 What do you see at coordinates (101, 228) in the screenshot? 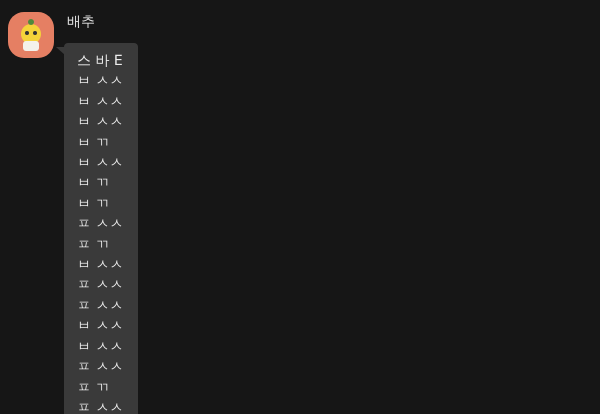
I see `message-bubble: 스 바 E ㅂ ㅅㅅ ㅂ ㅅㅅ ㅂ ㅅㅅ ㅂ ㄲ ㅂ ㅅㅅ ㅂ ㄲ ㅂ ㄲ ㅍ ㅅㅅ ㅍ ㄲ ㅂ ㅅㅅ ㅍ ㅅㅅ ㅍ ㅅㅅ ㅂ ㅅㅅ ㅂ ㅅㅅ ㅍ ㅅㅅ ㅍ ㄲ ㅍ ㅅㅅ` at bounding box center [101, 228].